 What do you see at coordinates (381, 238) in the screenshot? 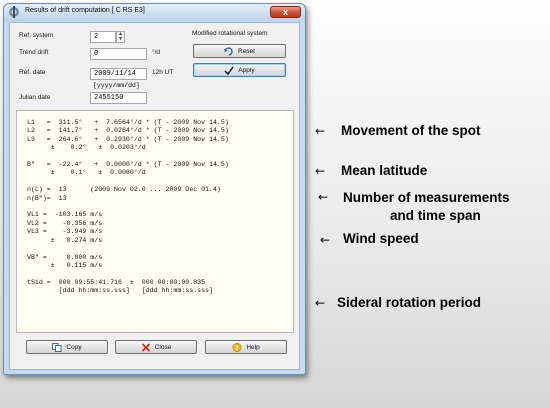
I see `annotation-wind: Wind speed` at bounding box center [381, 238].